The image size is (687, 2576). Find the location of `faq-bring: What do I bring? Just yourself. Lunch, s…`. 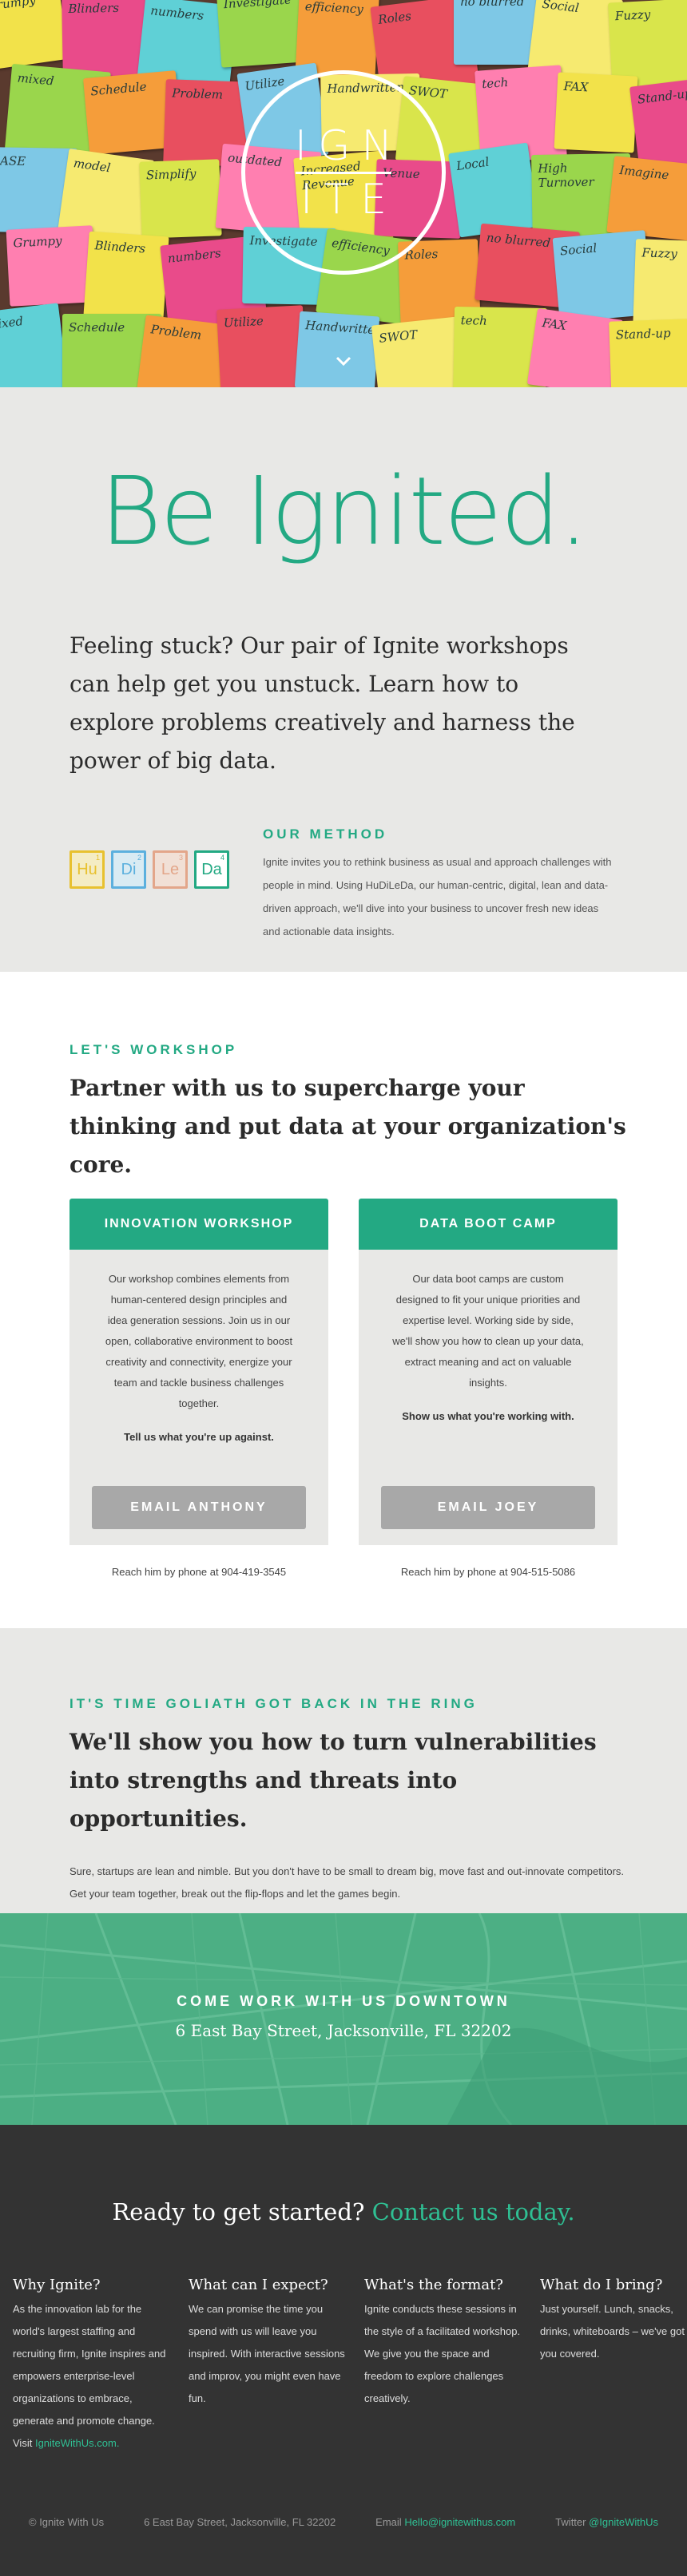

faq-bring: What do I bring? Just yourself. Lunch, s… is located at coordinates (614, 2366).